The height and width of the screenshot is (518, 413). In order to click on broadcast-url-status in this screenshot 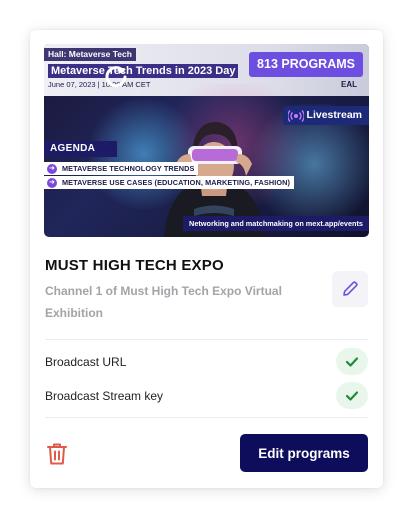, I will do `click(352, 361)`.